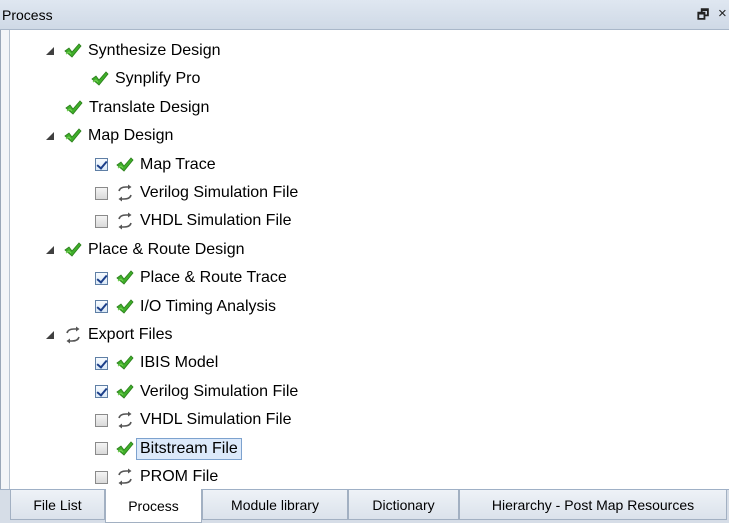 This screenshot has height=523, width=729. Describe the element at coordinates (166, 249) in the screenshot. I see `tree-item-label: Place & Route Design` at that location.